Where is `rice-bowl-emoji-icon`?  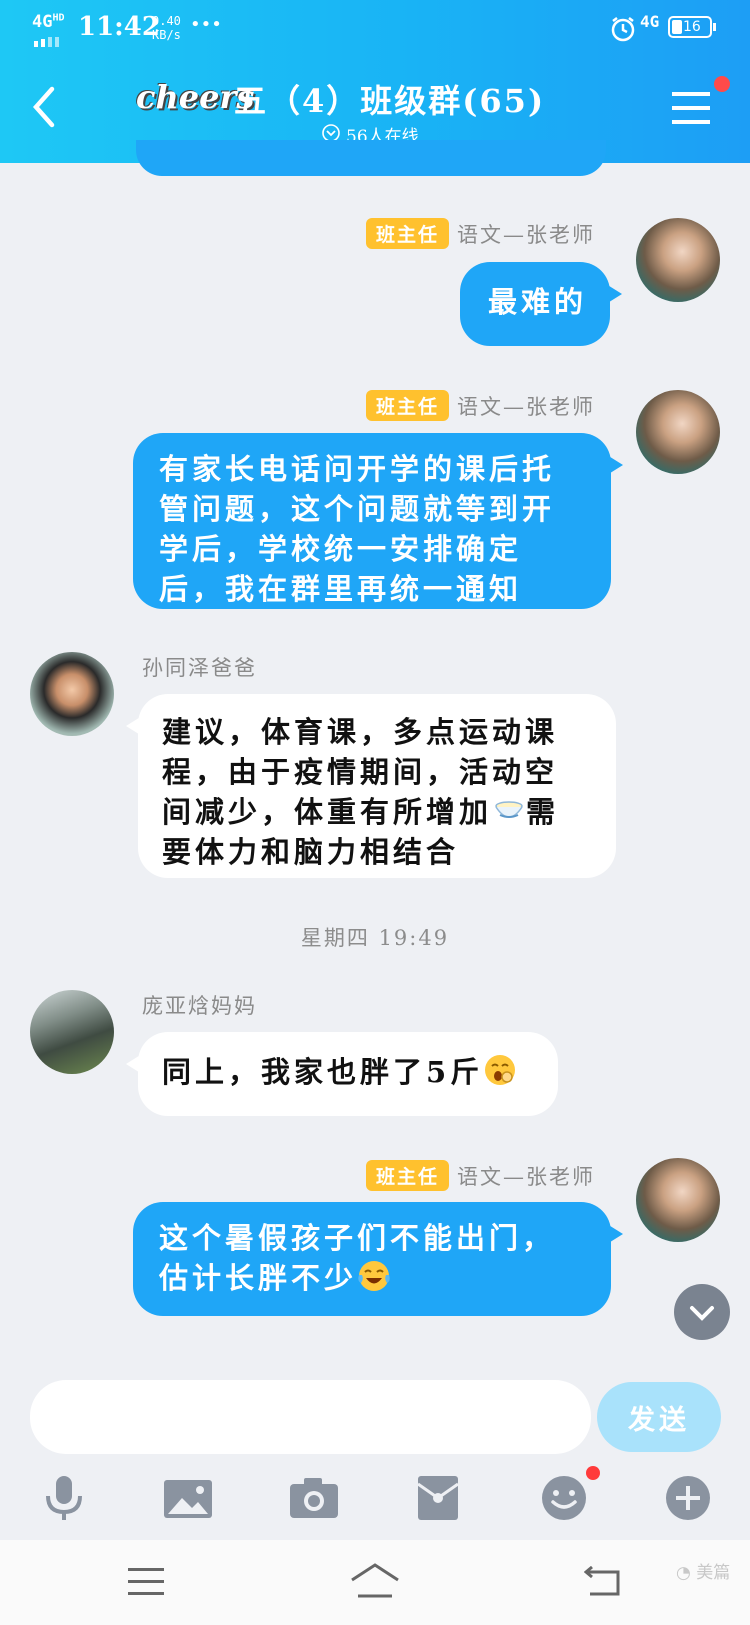 rice-bowl-emoji-icon is located at coordinates (509, 810).